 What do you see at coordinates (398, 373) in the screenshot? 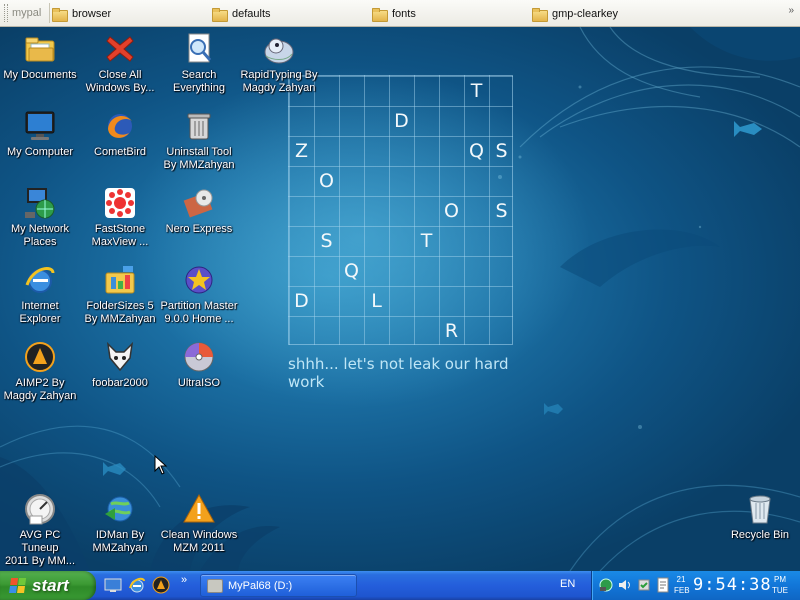
I see `wallpaper-tagline: shhh... let's not leak our hard work` at bounding box center [398, 373].